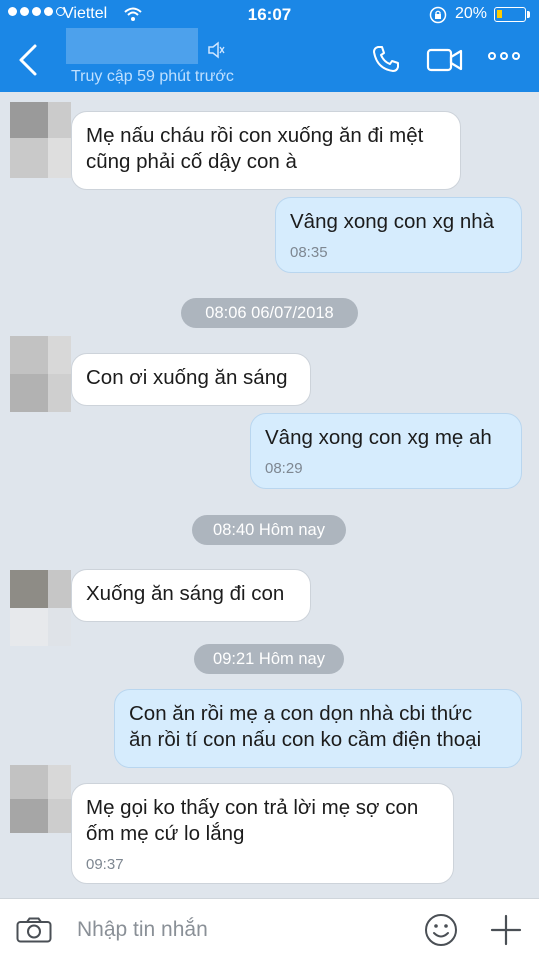  What do you see at coordinates (105, 864) in the screenshot?
I see `message-time: 09:37` at bounding box center [105, 864].